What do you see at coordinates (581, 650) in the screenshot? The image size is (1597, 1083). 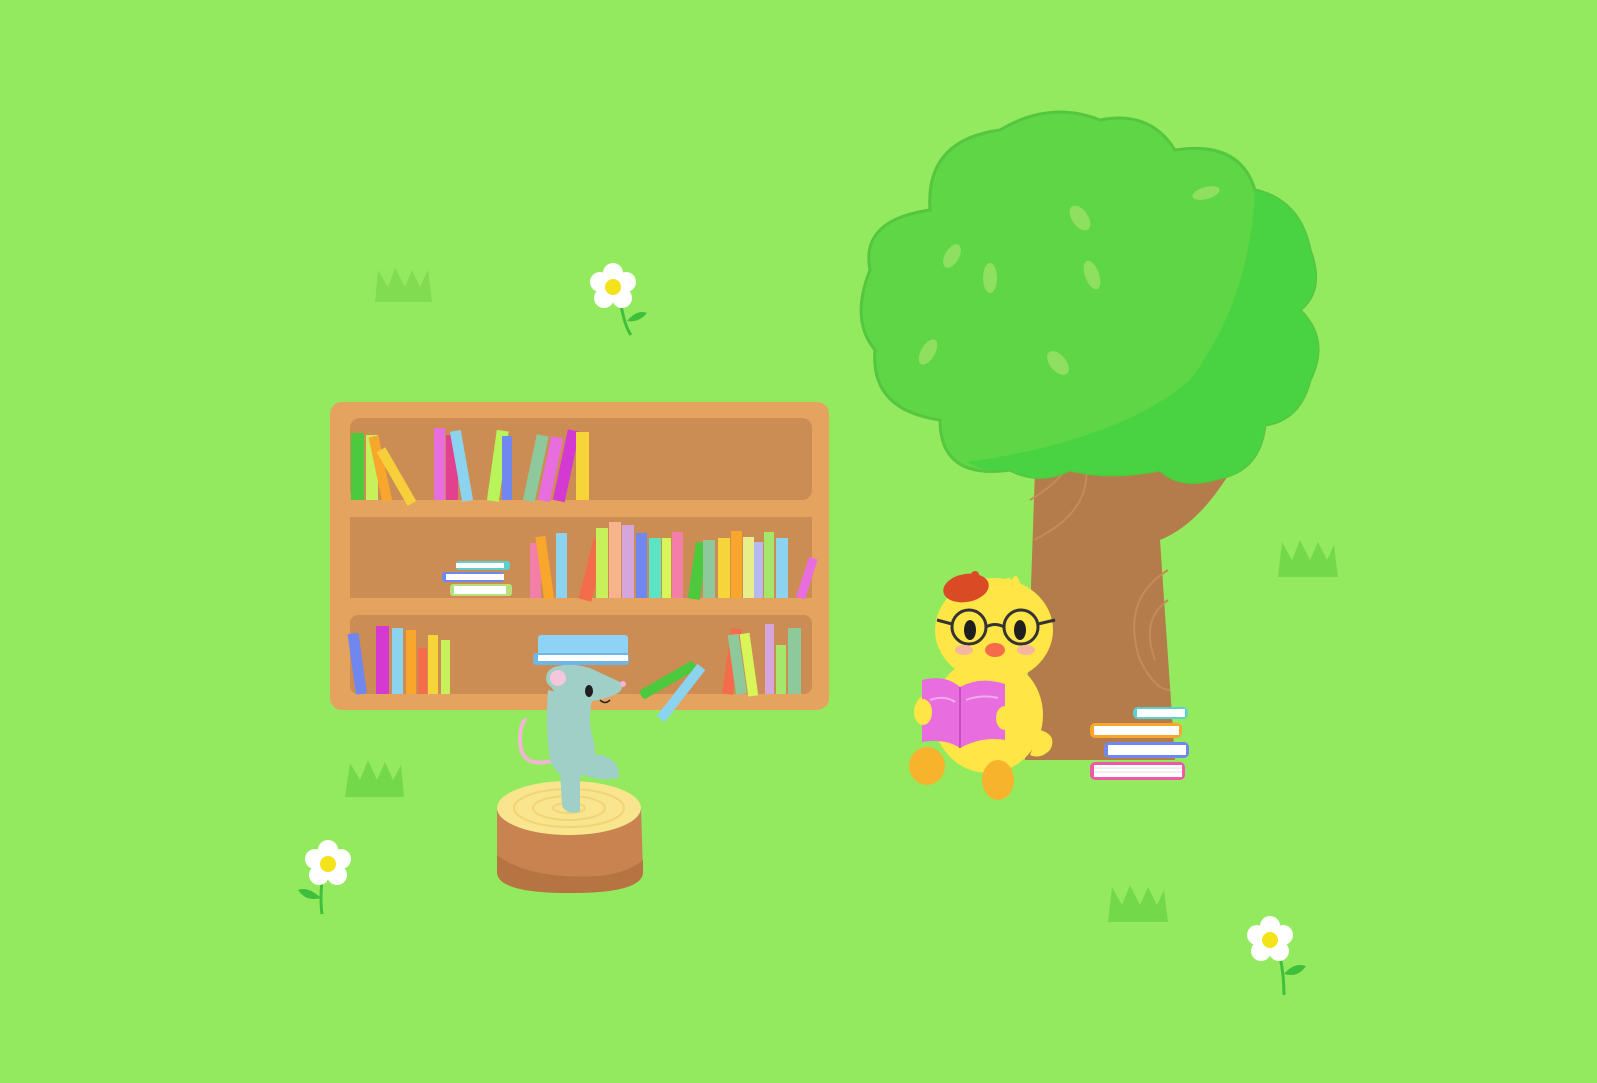 I see `book-on-mouse-head` at bounding box center [581, 650].